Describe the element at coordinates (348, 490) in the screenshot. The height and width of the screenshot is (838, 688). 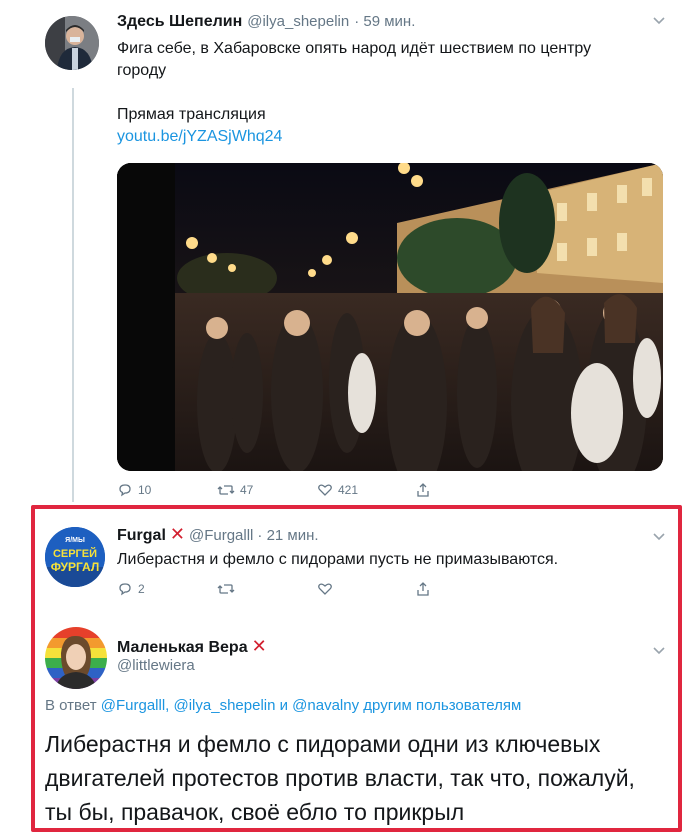
I see `like-count: 421` at that location.